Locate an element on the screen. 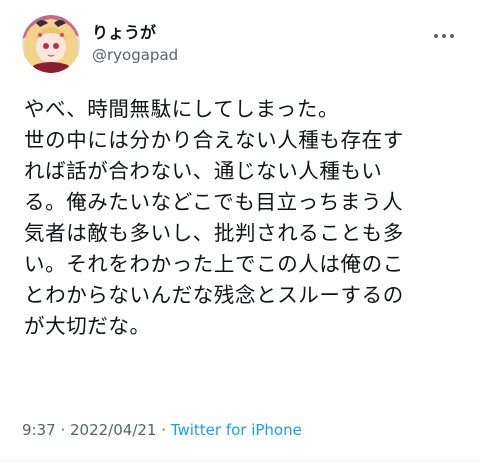 The height and width of the screenshot is (462, 480). author-names: りょうが @ryogapad is located at coordinates (135, 44).